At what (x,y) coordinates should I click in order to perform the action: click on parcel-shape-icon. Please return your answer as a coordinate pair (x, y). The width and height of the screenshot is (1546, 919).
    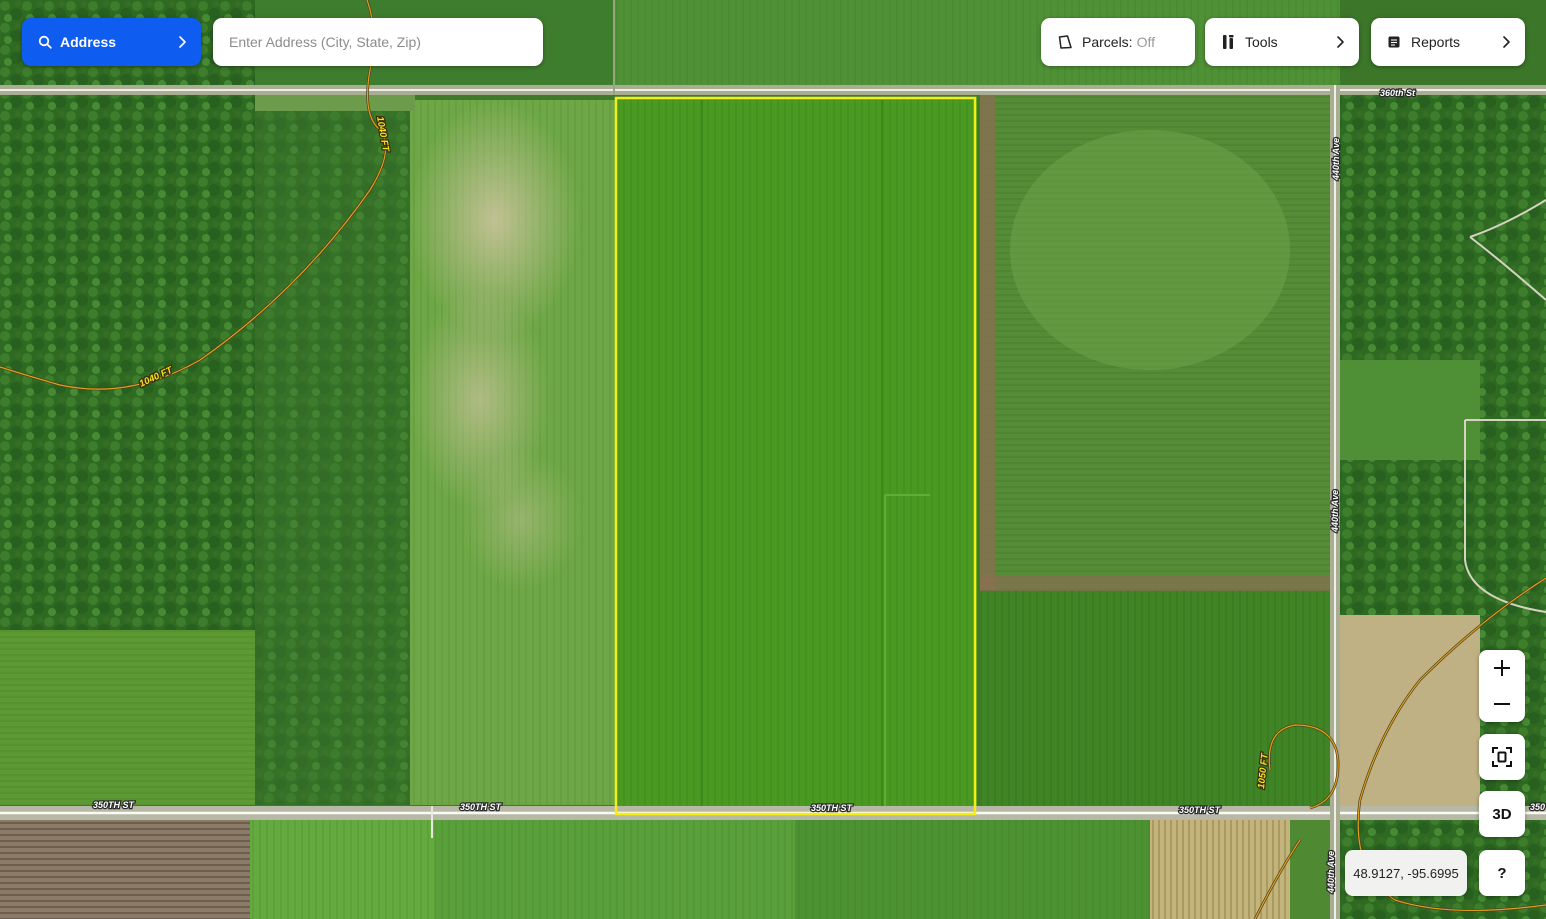
    Looking at the image, I should click on (1065, 42).